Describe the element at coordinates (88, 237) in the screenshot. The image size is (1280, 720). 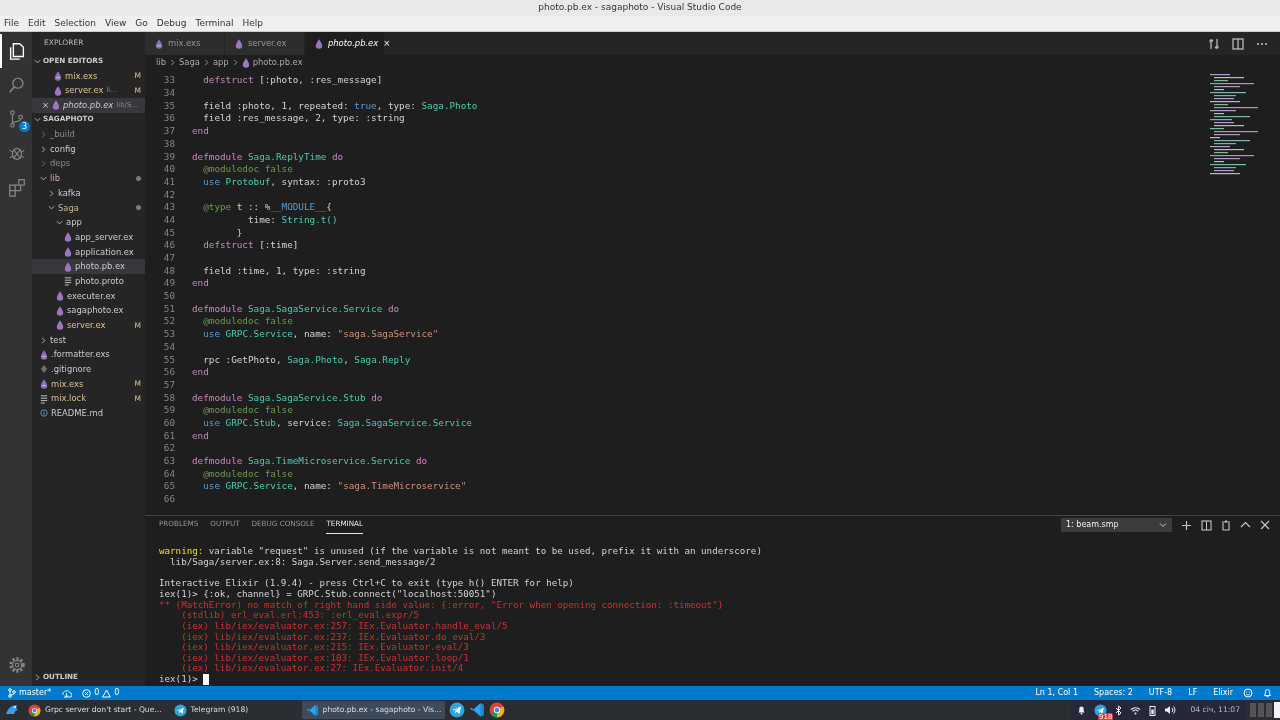
I see `explorer-entry: app_server.ex` at that location.